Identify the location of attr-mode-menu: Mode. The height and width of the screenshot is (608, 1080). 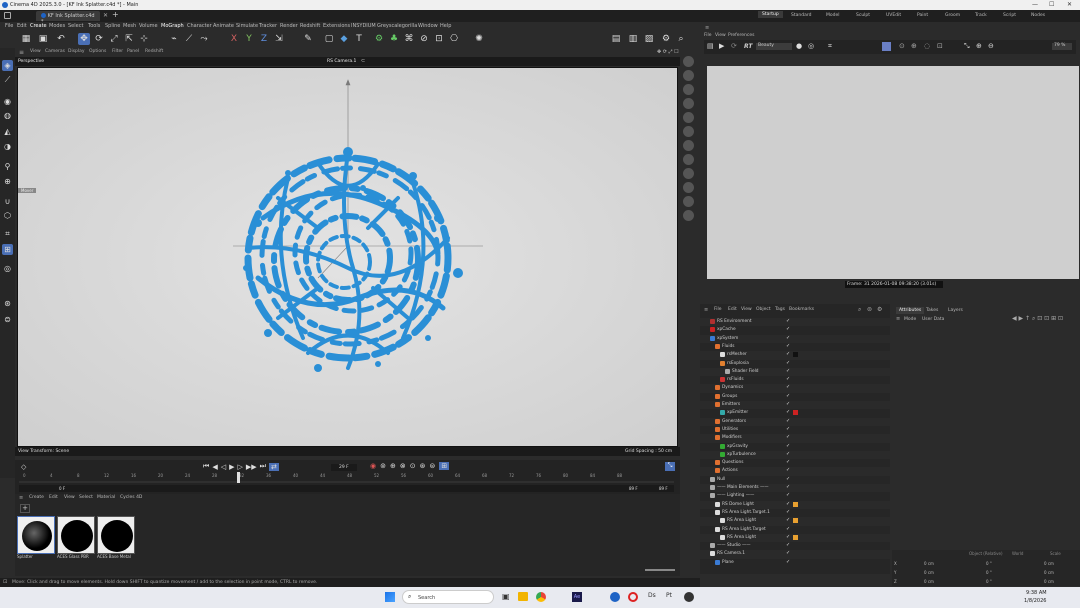
(910, 319).